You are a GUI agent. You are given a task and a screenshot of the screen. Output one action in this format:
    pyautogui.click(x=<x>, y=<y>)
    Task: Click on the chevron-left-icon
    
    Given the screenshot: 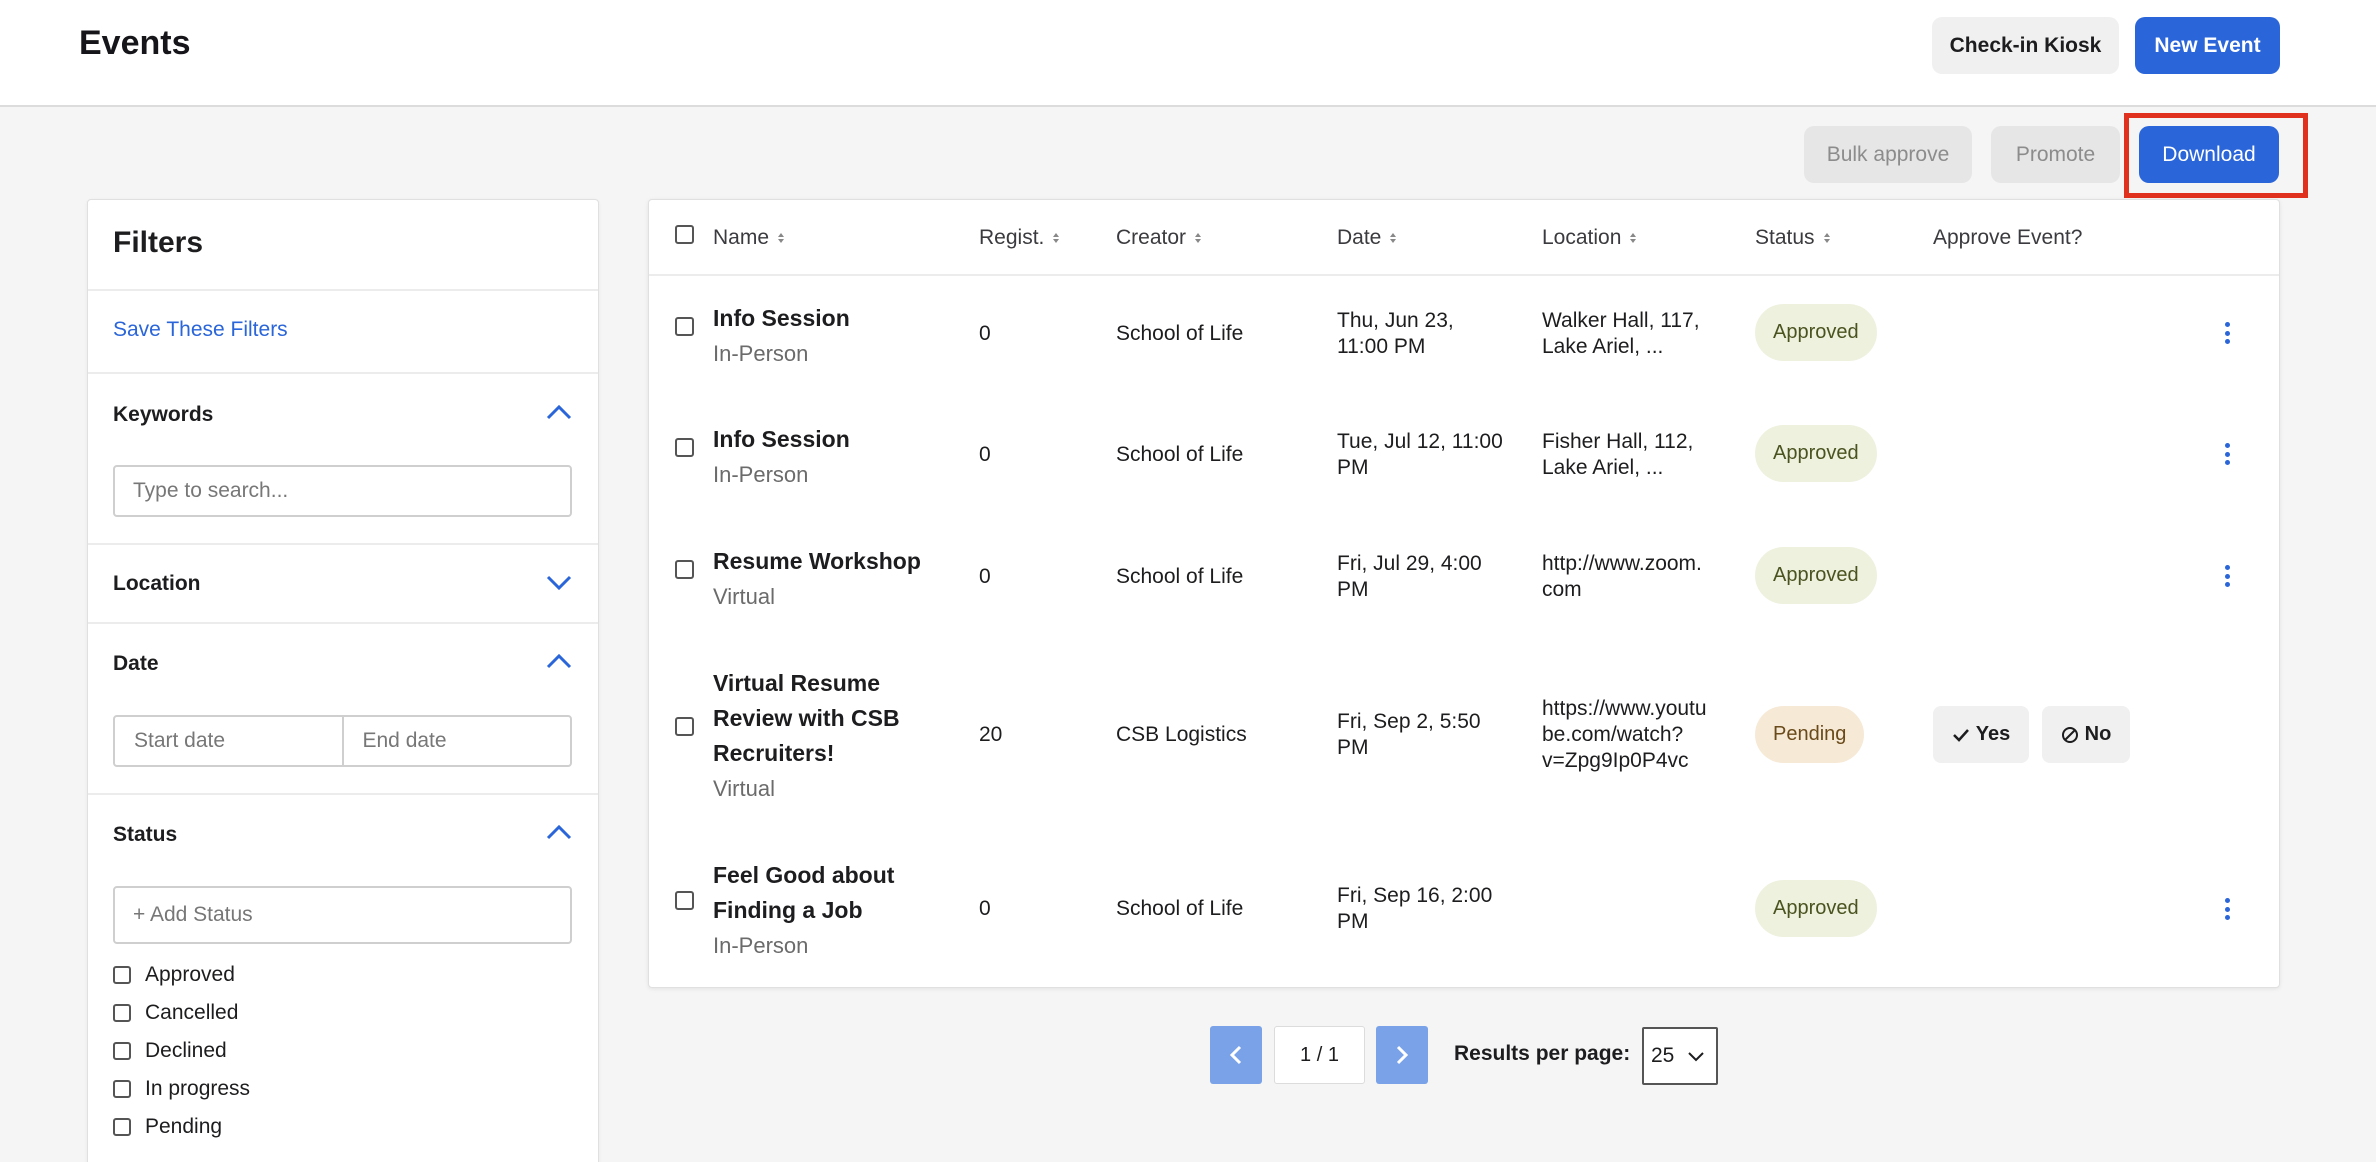 What is the action you would take?
    pyautogui.click(x=1235, y=1055)
    